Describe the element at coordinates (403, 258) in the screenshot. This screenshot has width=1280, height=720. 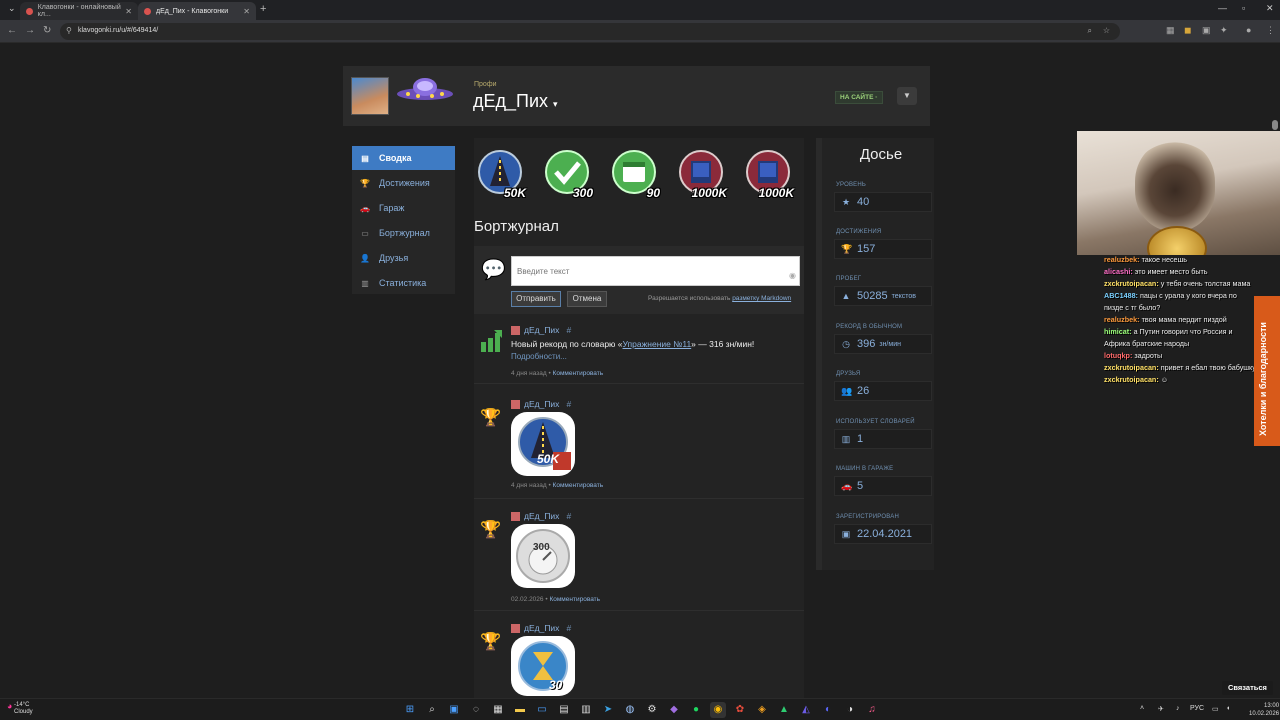
I see `sidebar-item-friends: 👤 Друзья` at that location.